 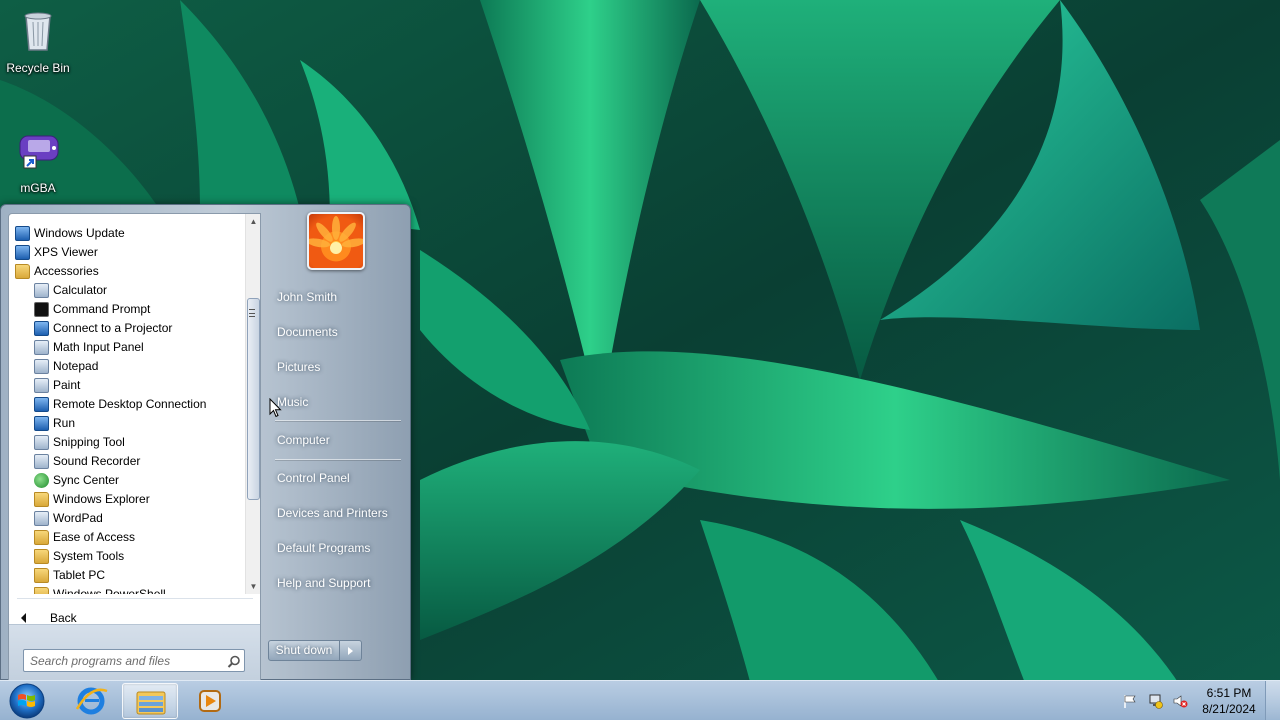 I want to click on xps-viewer-icon, so click(x=22, y=252).